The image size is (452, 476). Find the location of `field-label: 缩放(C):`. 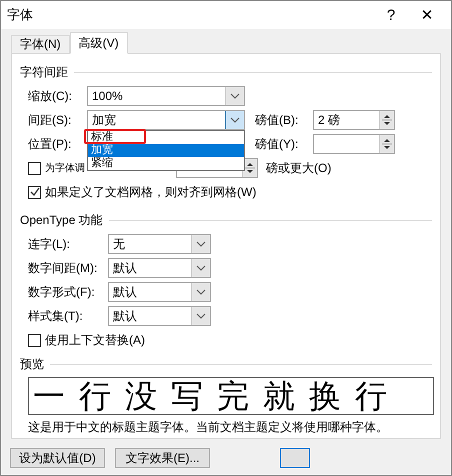

field-label: 缩放(C): is located at coordinates (50, 96).